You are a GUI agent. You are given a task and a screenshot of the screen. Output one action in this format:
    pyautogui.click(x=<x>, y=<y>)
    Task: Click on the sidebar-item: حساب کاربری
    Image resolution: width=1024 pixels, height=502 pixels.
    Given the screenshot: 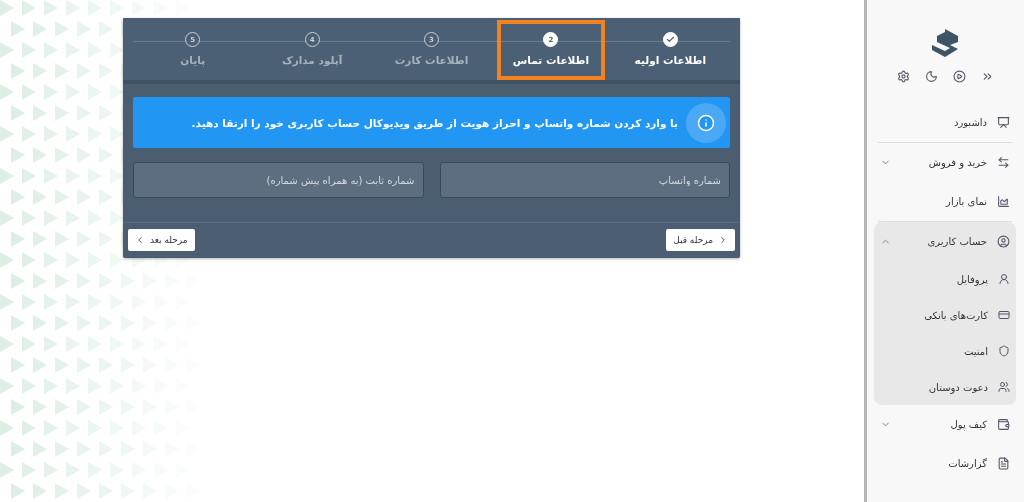 What is the action you would take?
    pyautogui.click(x=944, y=241)
    